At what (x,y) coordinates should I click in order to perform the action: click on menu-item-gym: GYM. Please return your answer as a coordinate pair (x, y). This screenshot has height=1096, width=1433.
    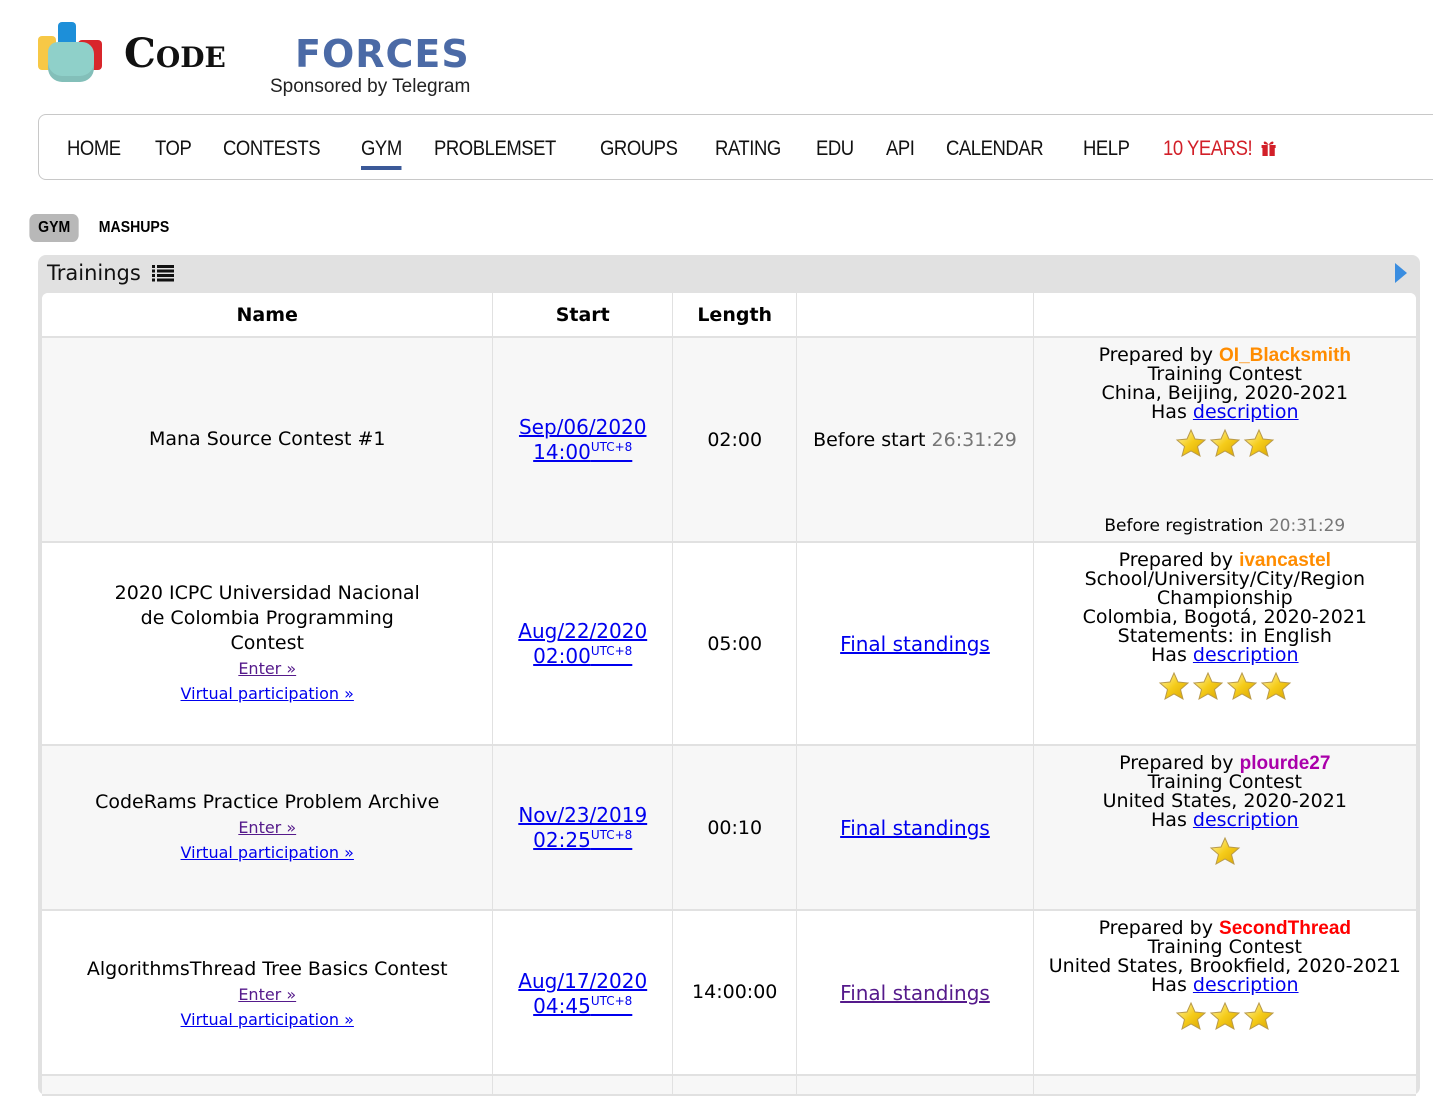
    Looking at the image, I should click on (381, 153).